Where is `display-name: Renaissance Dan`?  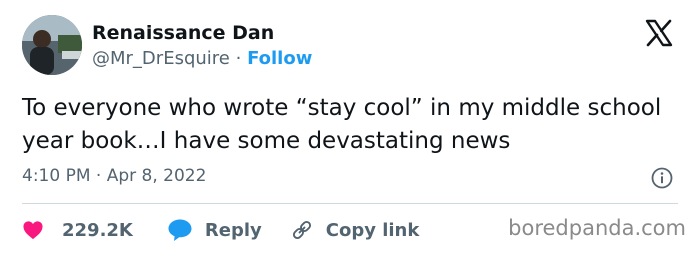 display-name: Renaissance Dan is located at coordinates (183, 33).